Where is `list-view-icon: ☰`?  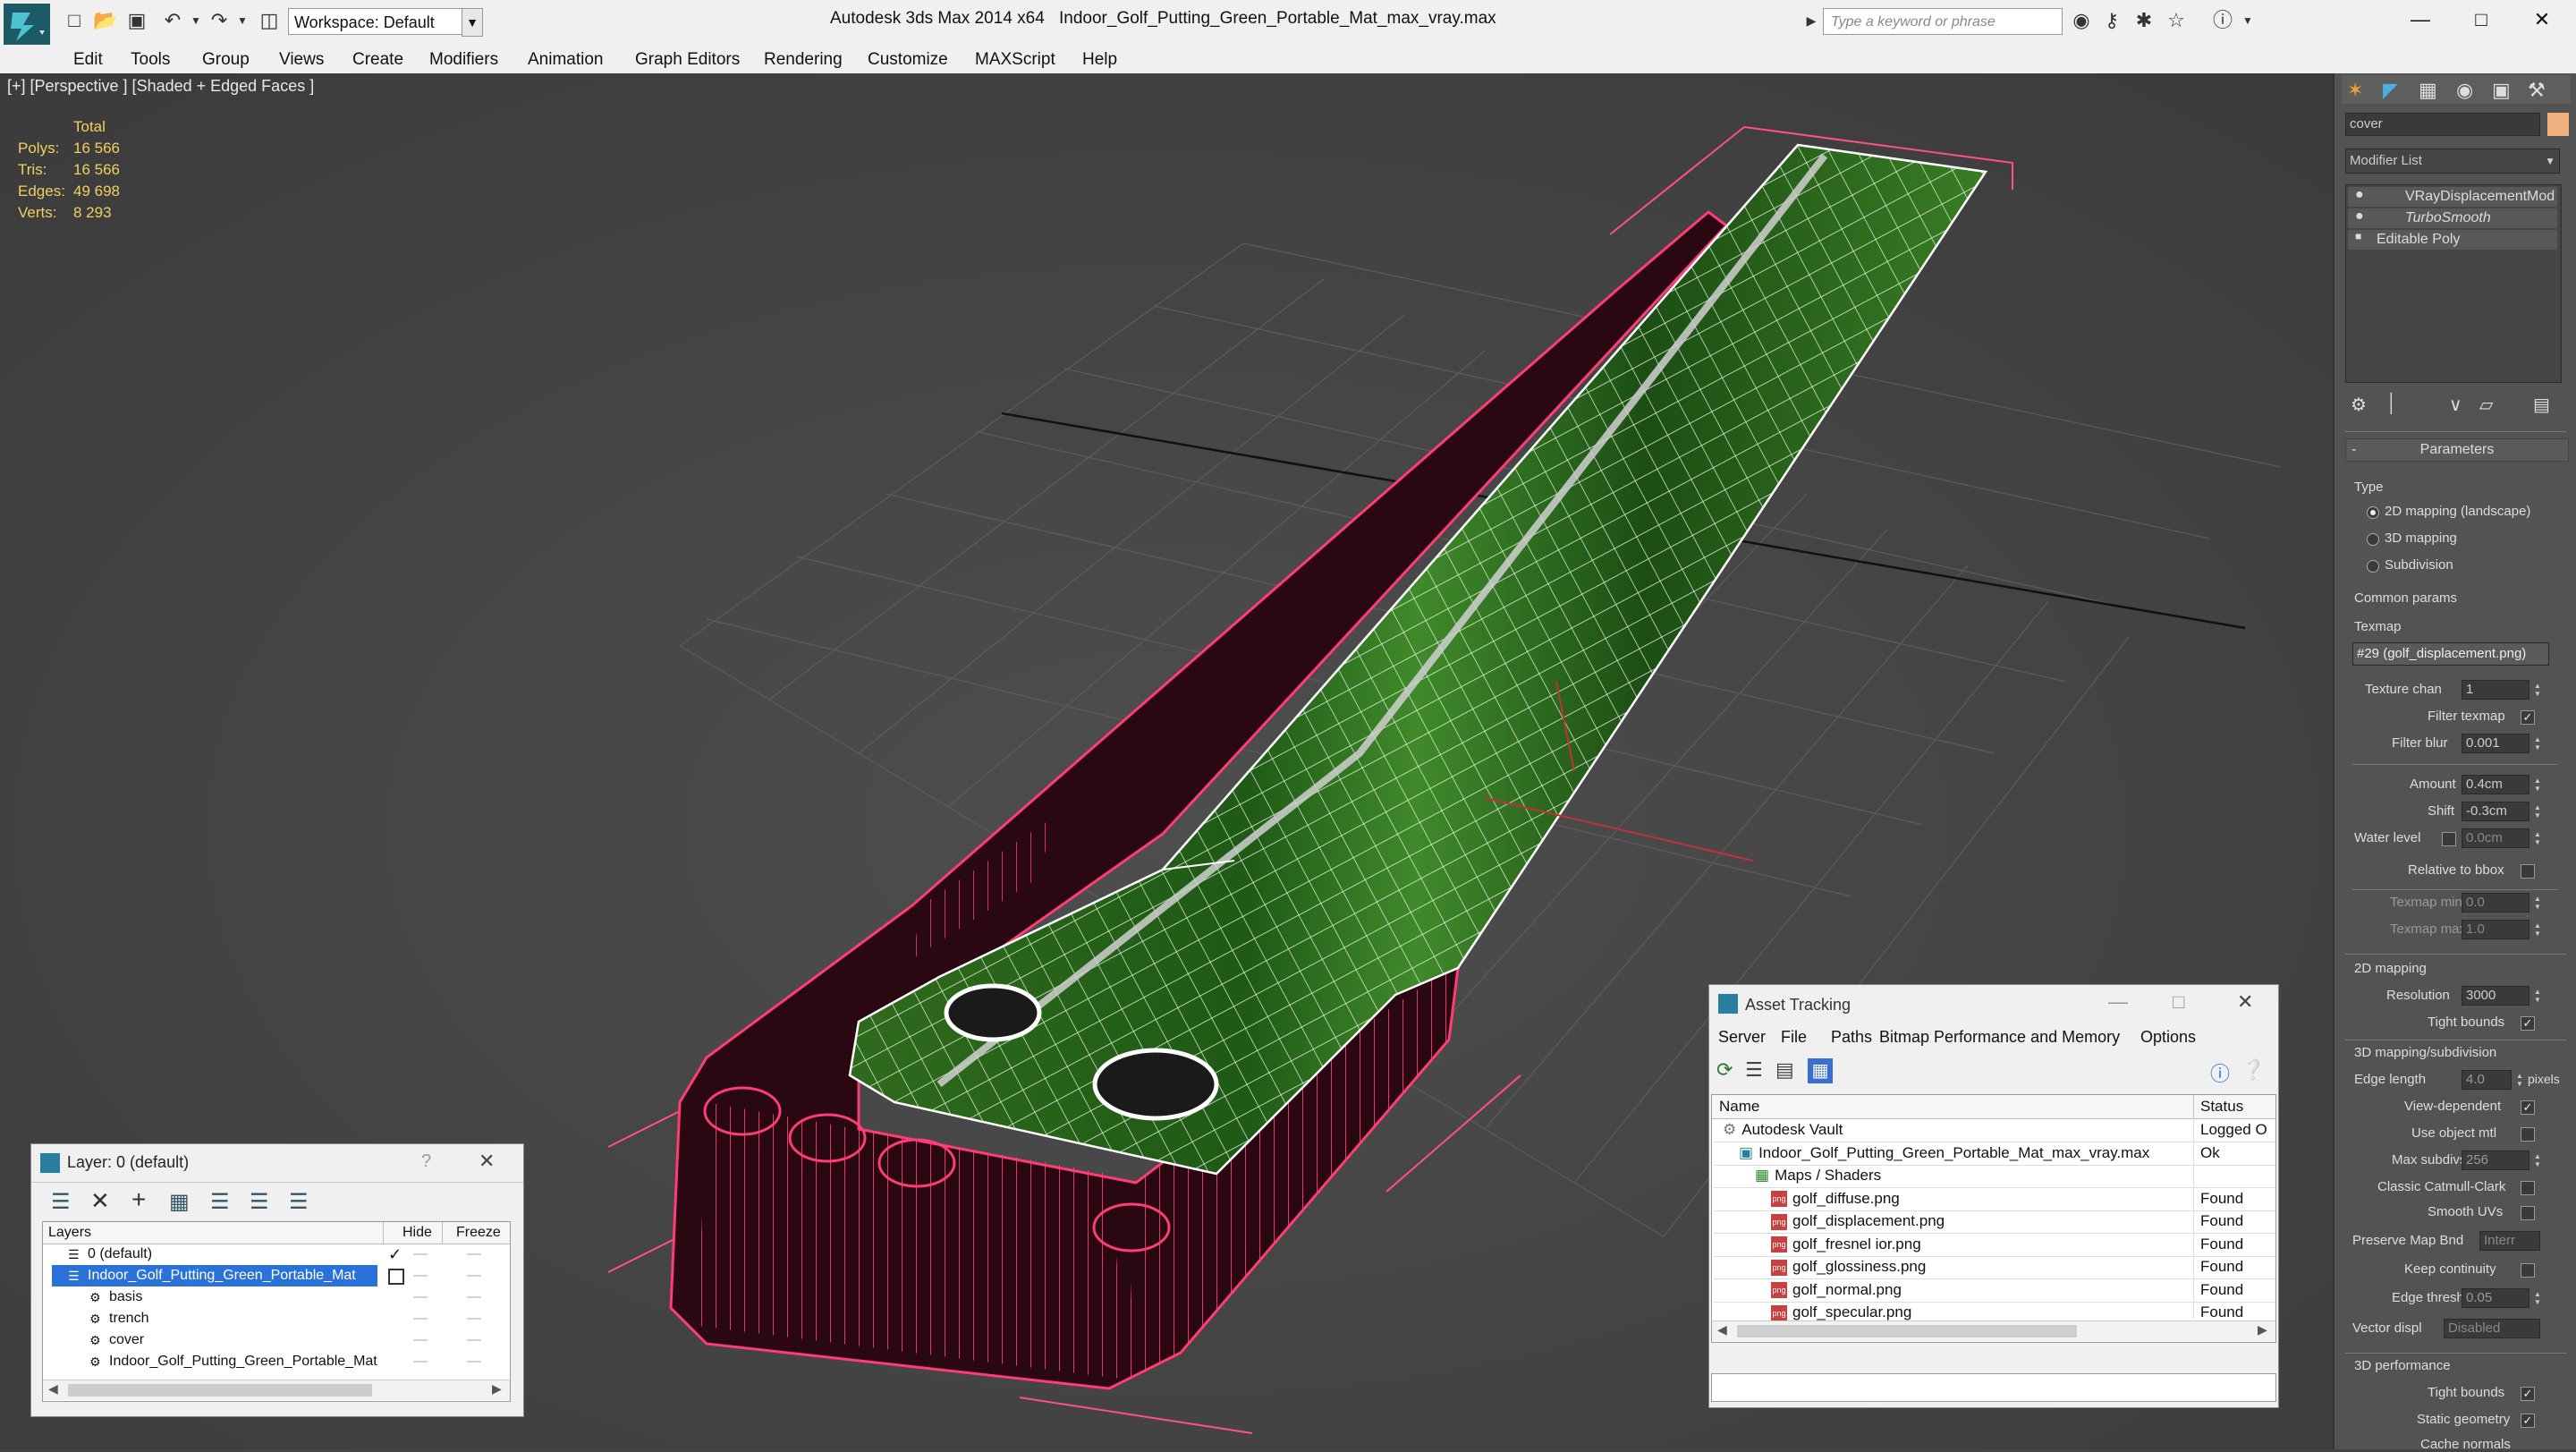 list-view-icon: ☰ is located at coordinates (1754, 1070).